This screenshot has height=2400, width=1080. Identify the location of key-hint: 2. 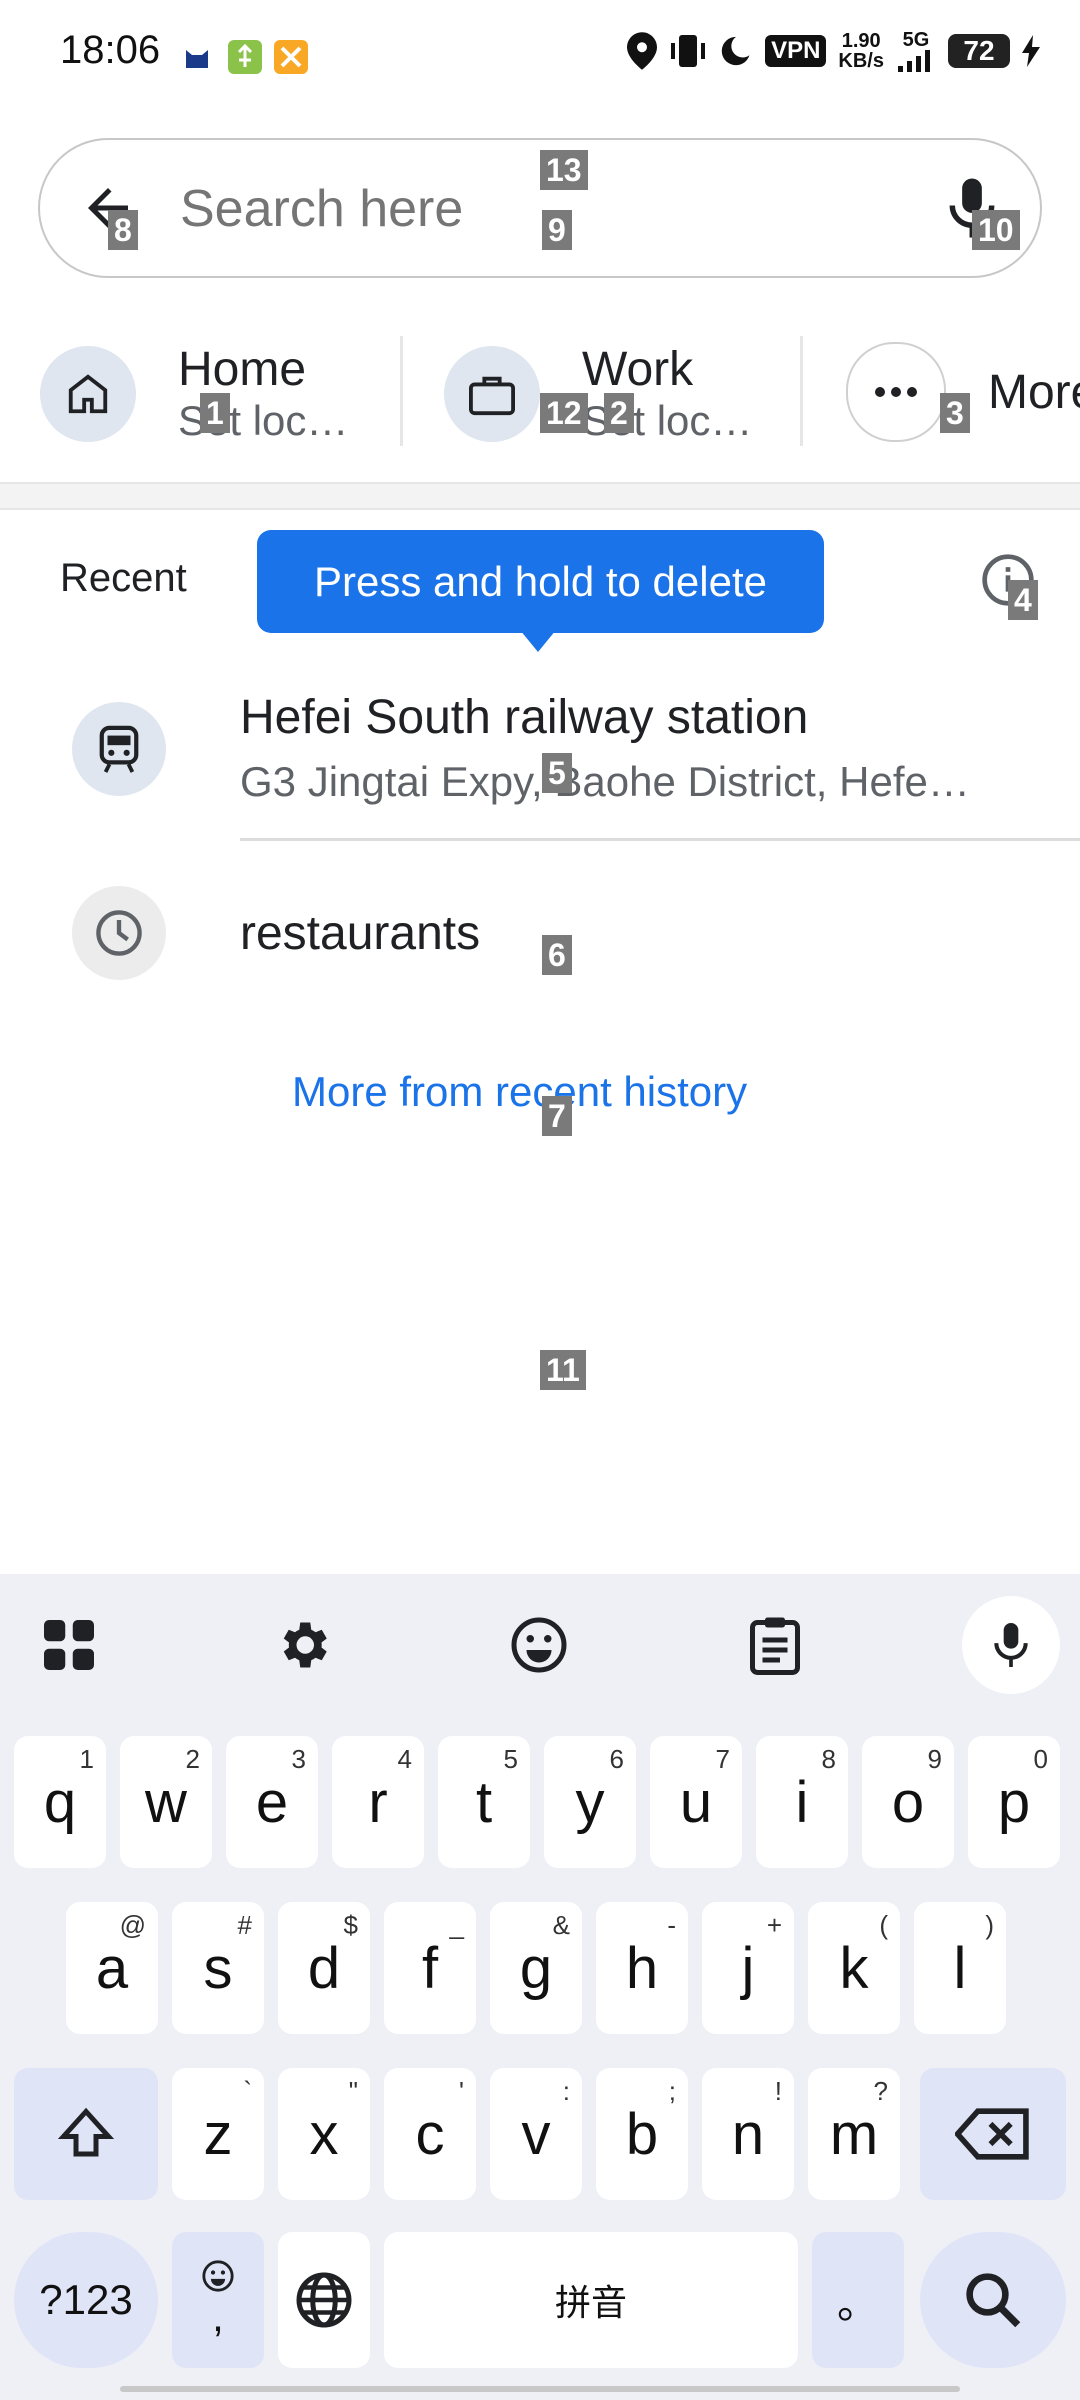
(192, 1759).